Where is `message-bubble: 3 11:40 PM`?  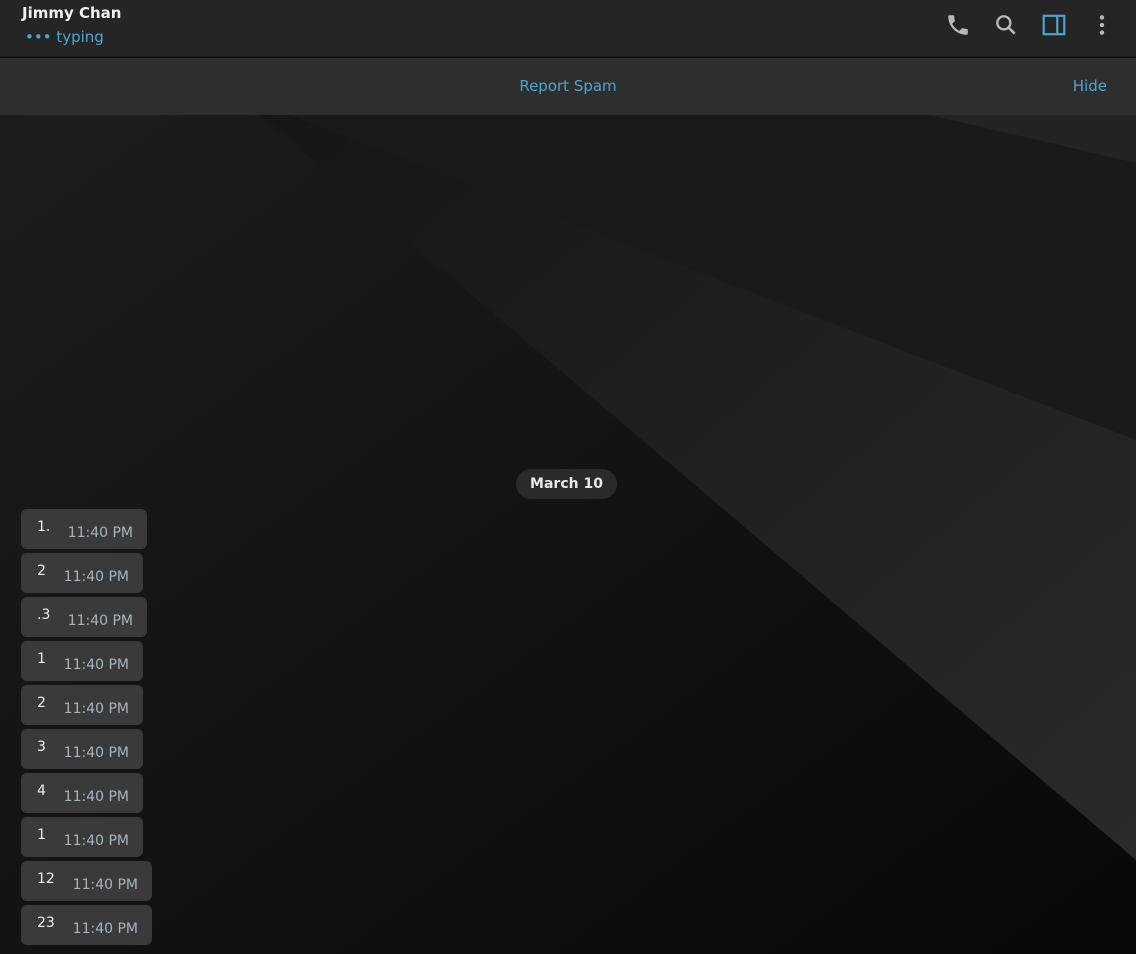 message-bubble: 3 11:40 PM is located at coordinates (82, 749).